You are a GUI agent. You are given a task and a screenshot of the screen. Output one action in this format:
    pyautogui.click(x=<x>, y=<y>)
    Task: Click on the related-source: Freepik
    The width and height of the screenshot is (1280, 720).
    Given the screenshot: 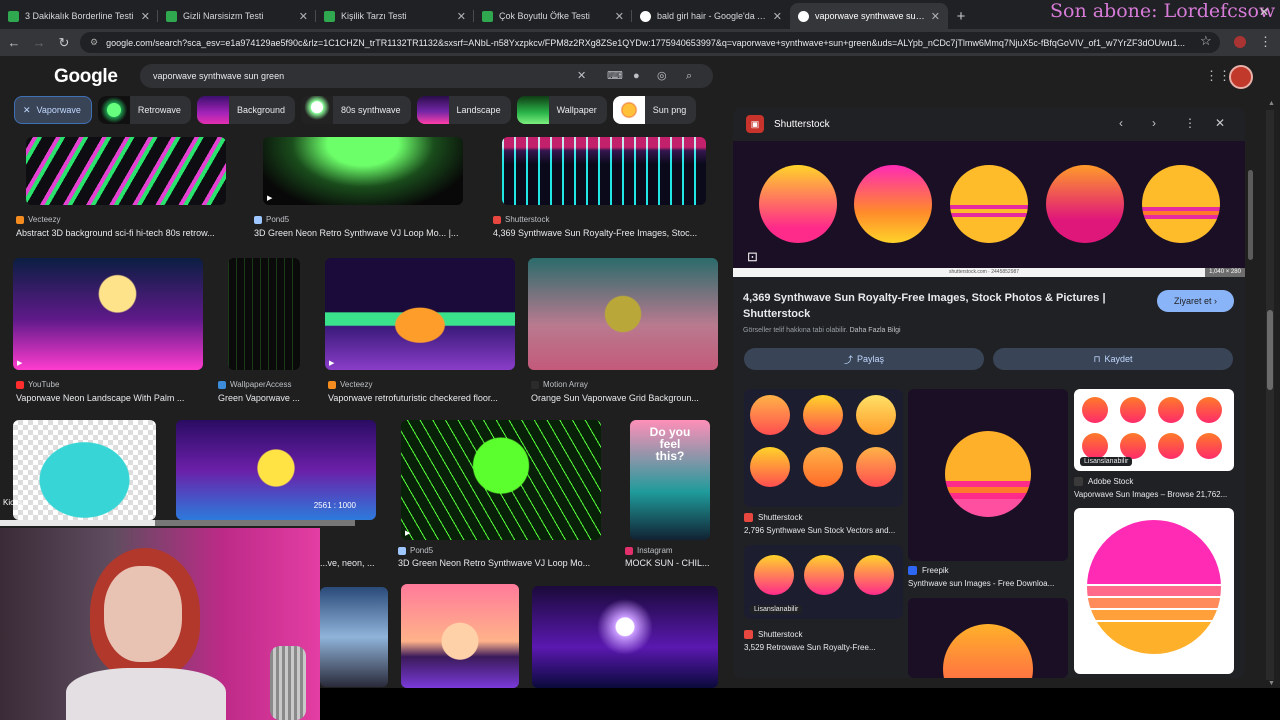 What is the action you would take?
    pyautogui.click(x=928, y=570)
    